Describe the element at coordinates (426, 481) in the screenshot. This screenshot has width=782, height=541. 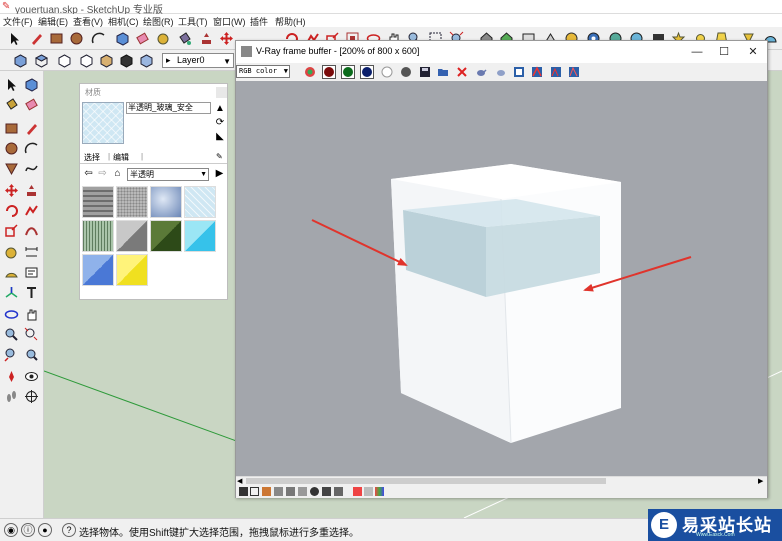
I see `scroll-thumb` at that location.